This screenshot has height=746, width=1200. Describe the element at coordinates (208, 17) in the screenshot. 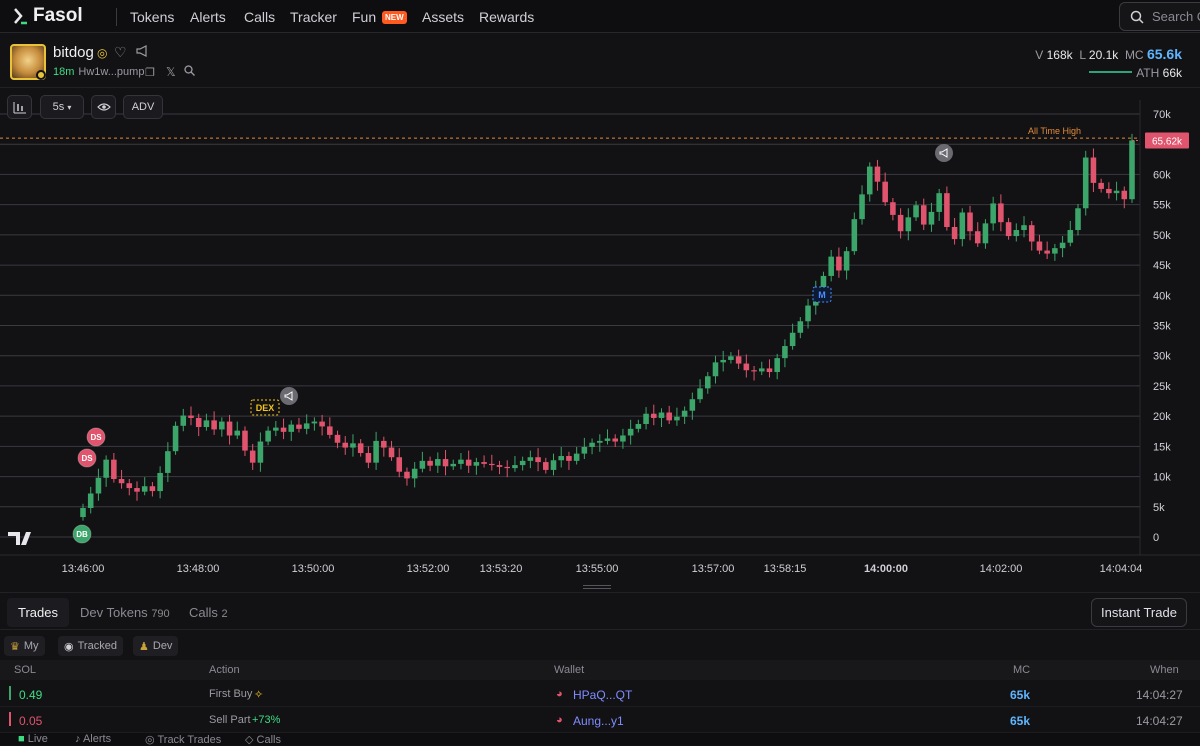

I see `nav-alerts: Alerts` at that location.